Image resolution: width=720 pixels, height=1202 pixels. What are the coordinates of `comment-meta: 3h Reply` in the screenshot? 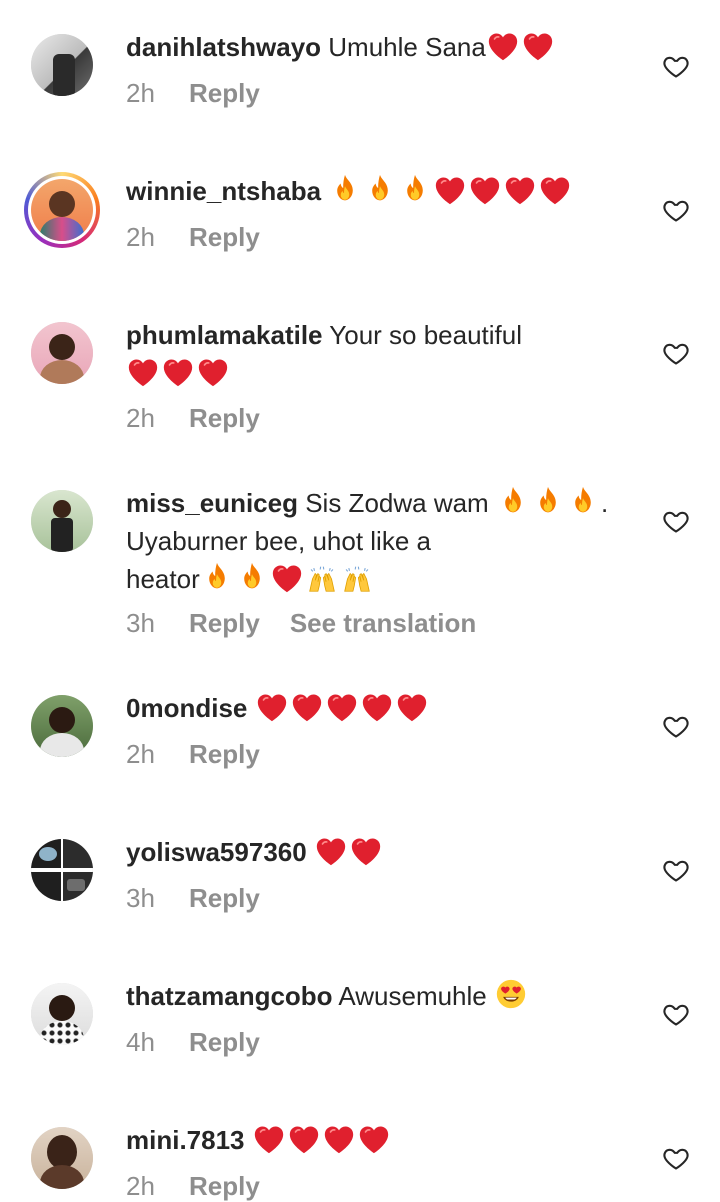 It's located at (208, 898).